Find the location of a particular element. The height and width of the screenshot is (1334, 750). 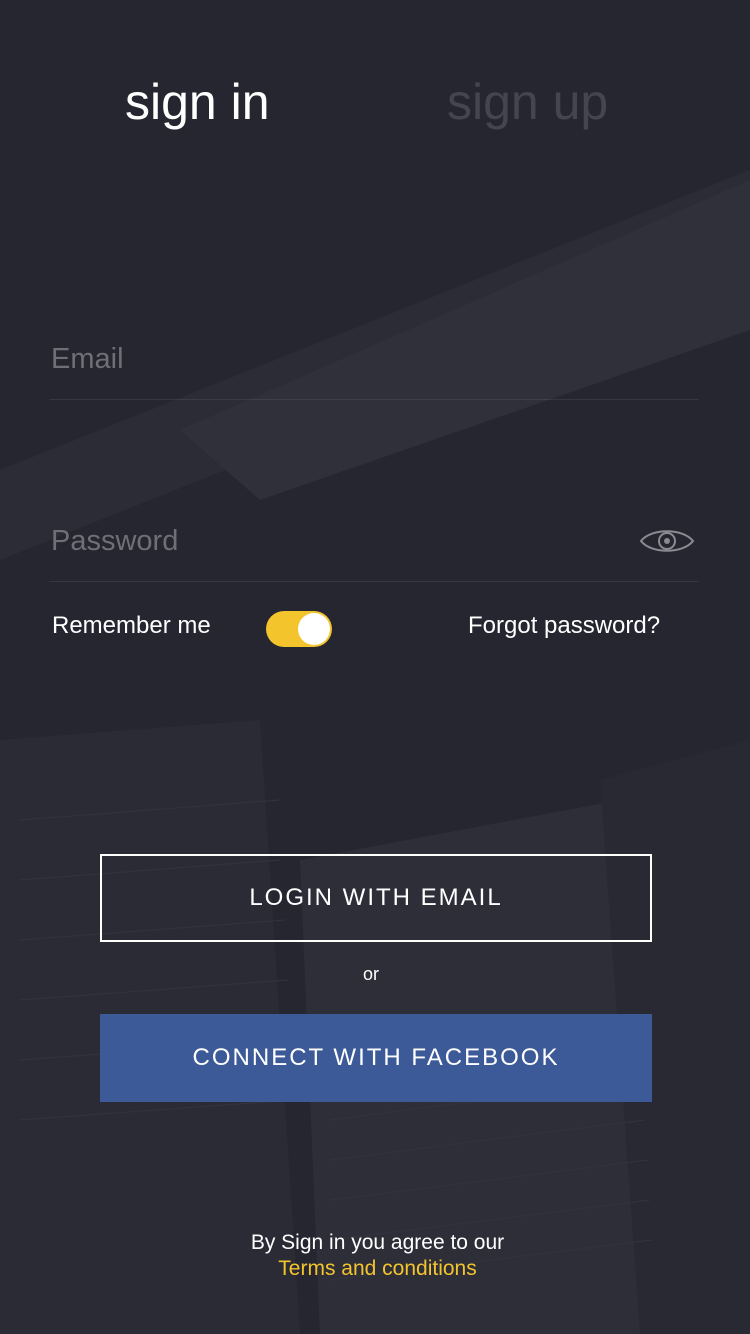

eye-icon is located at coordinates (667, 541).